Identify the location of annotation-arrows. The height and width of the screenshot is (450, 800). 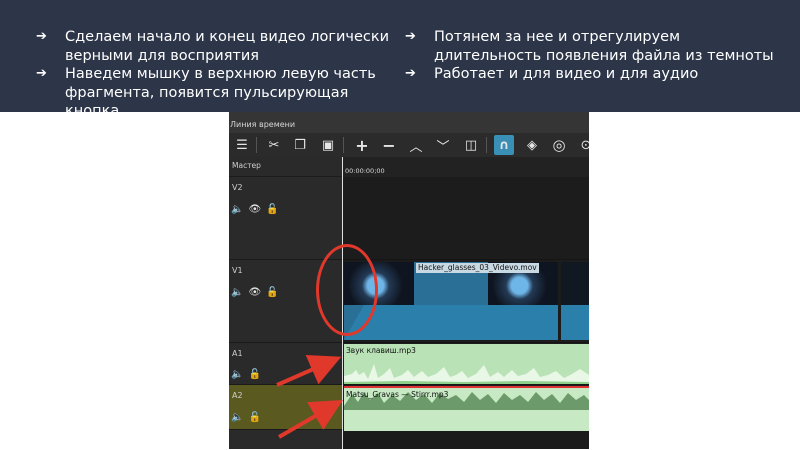
(309, 396).